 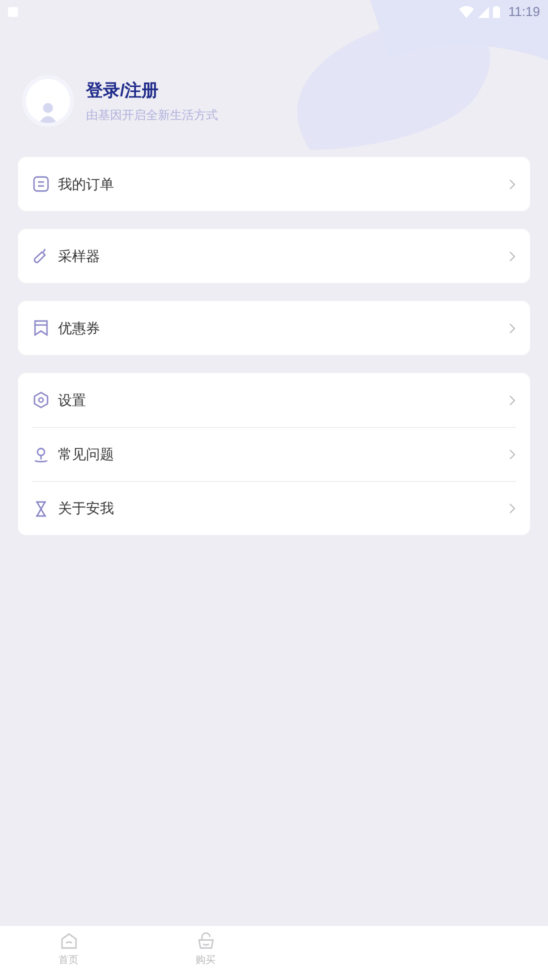 I want to click on menu-item: 常见问题, so click(x=274, y=454).